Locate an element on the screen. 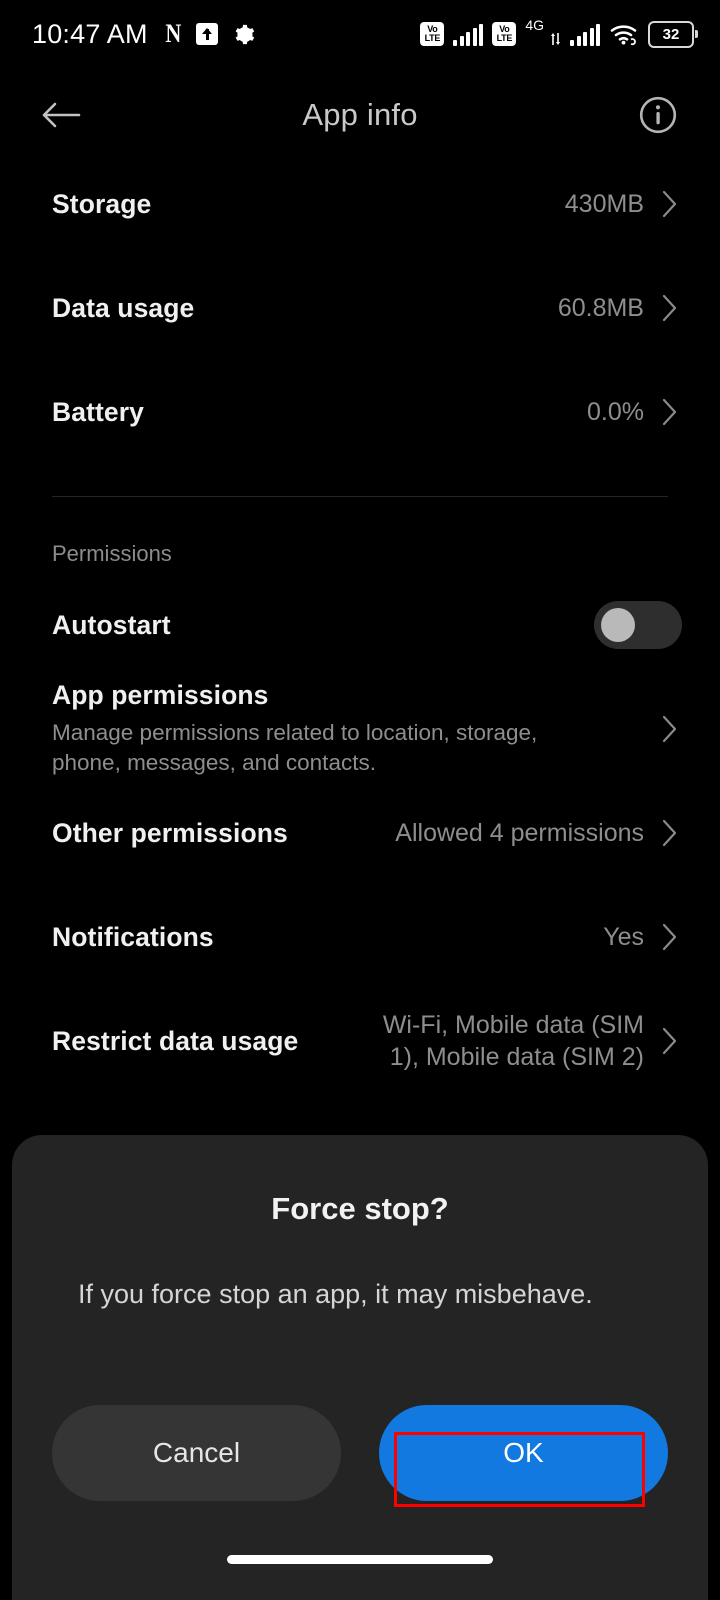 This screenshot has width=720, height=1600. ok-button: OK is located at coordinates (523, 1453).